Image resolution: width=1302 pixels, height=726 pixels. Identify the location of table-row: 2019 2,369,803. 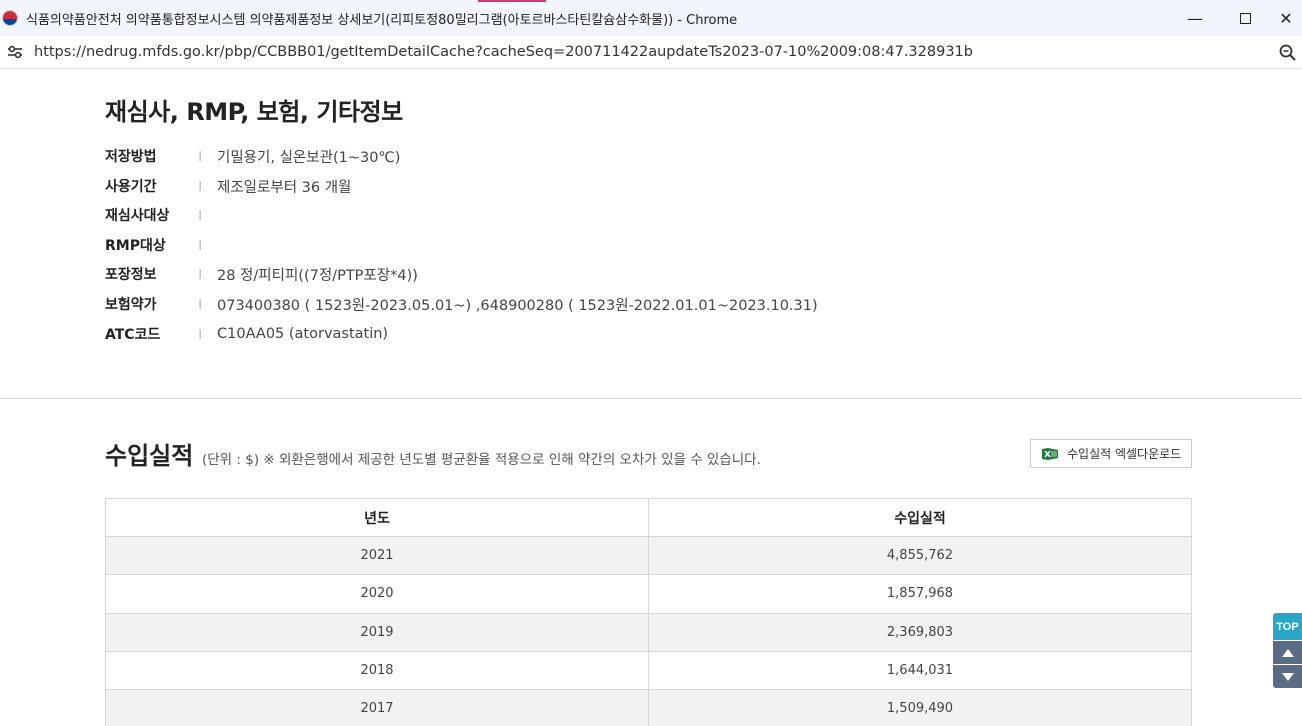
(648, 632).